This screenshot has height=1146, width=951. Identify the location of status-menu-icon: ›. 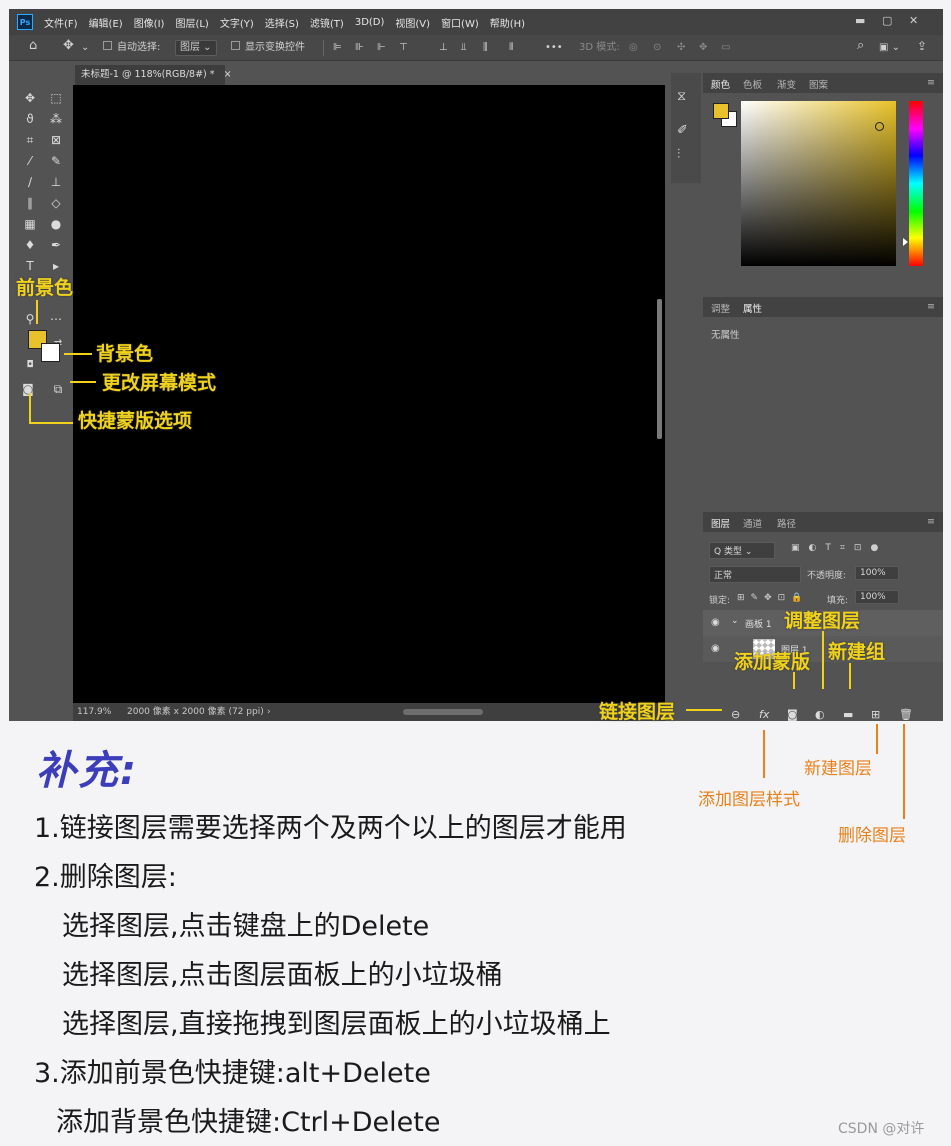
(269, 712).